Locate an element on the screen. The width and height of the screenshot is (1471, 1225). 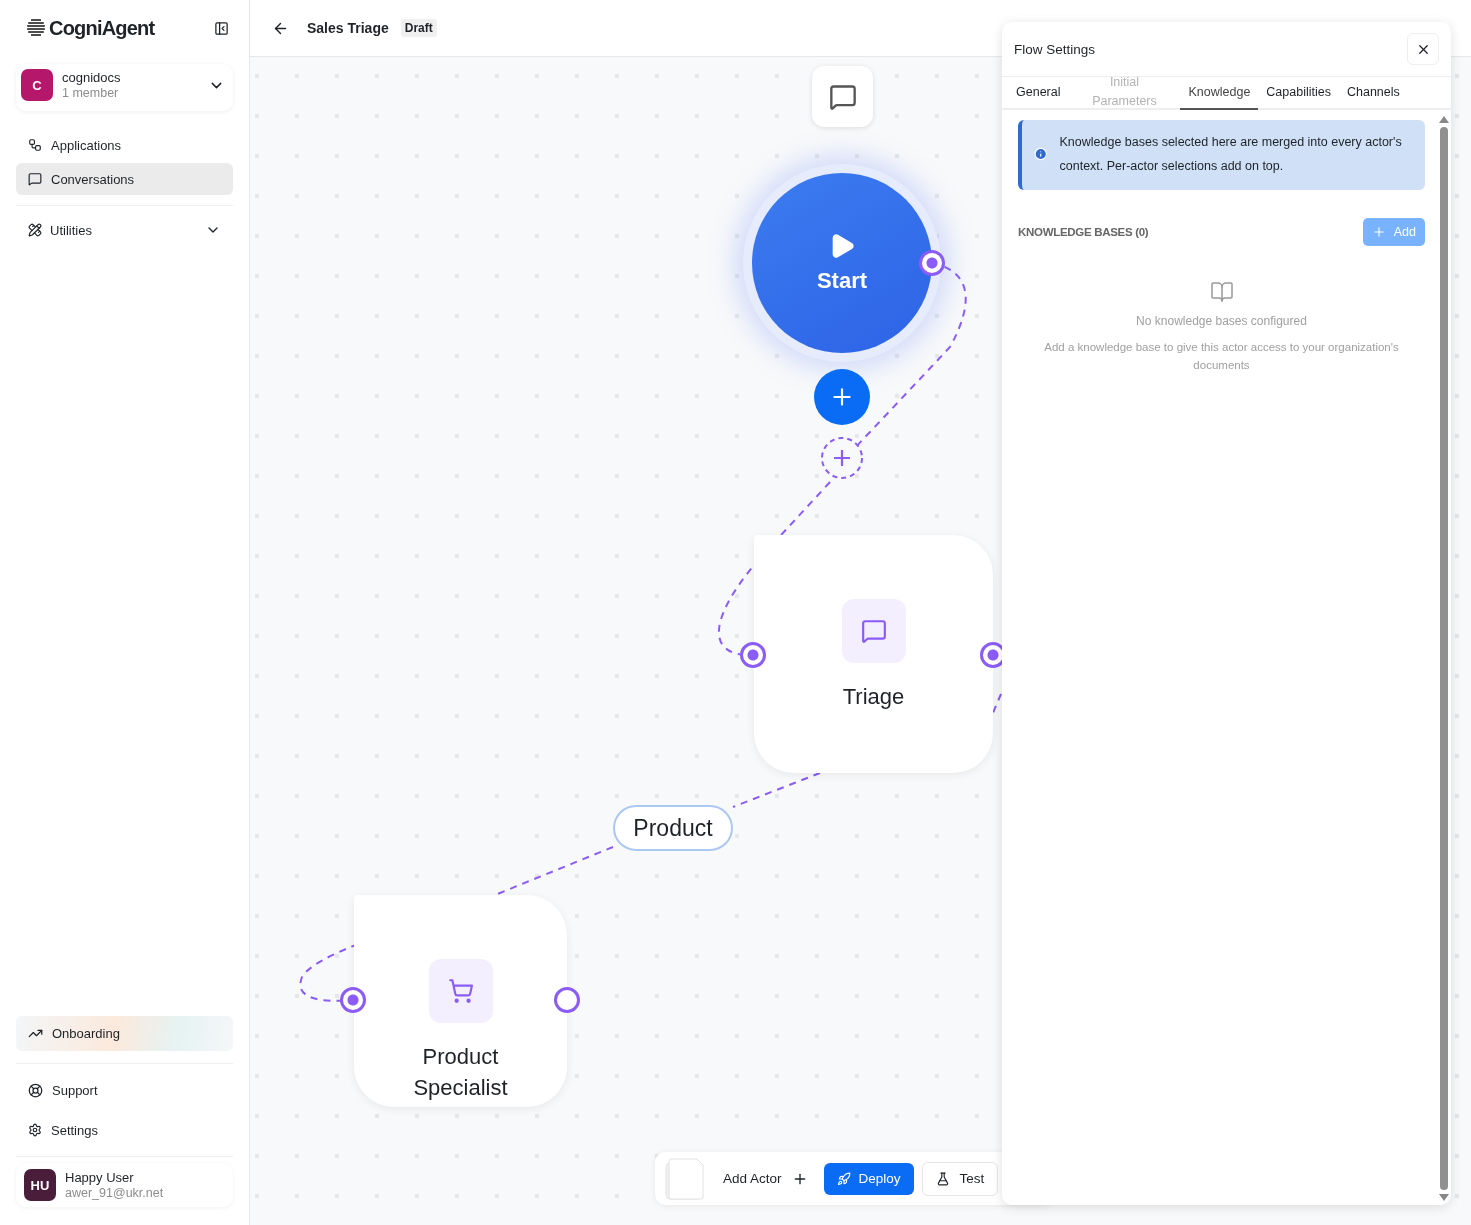
user-name: Happy User is located at coordinates (100, 1177).